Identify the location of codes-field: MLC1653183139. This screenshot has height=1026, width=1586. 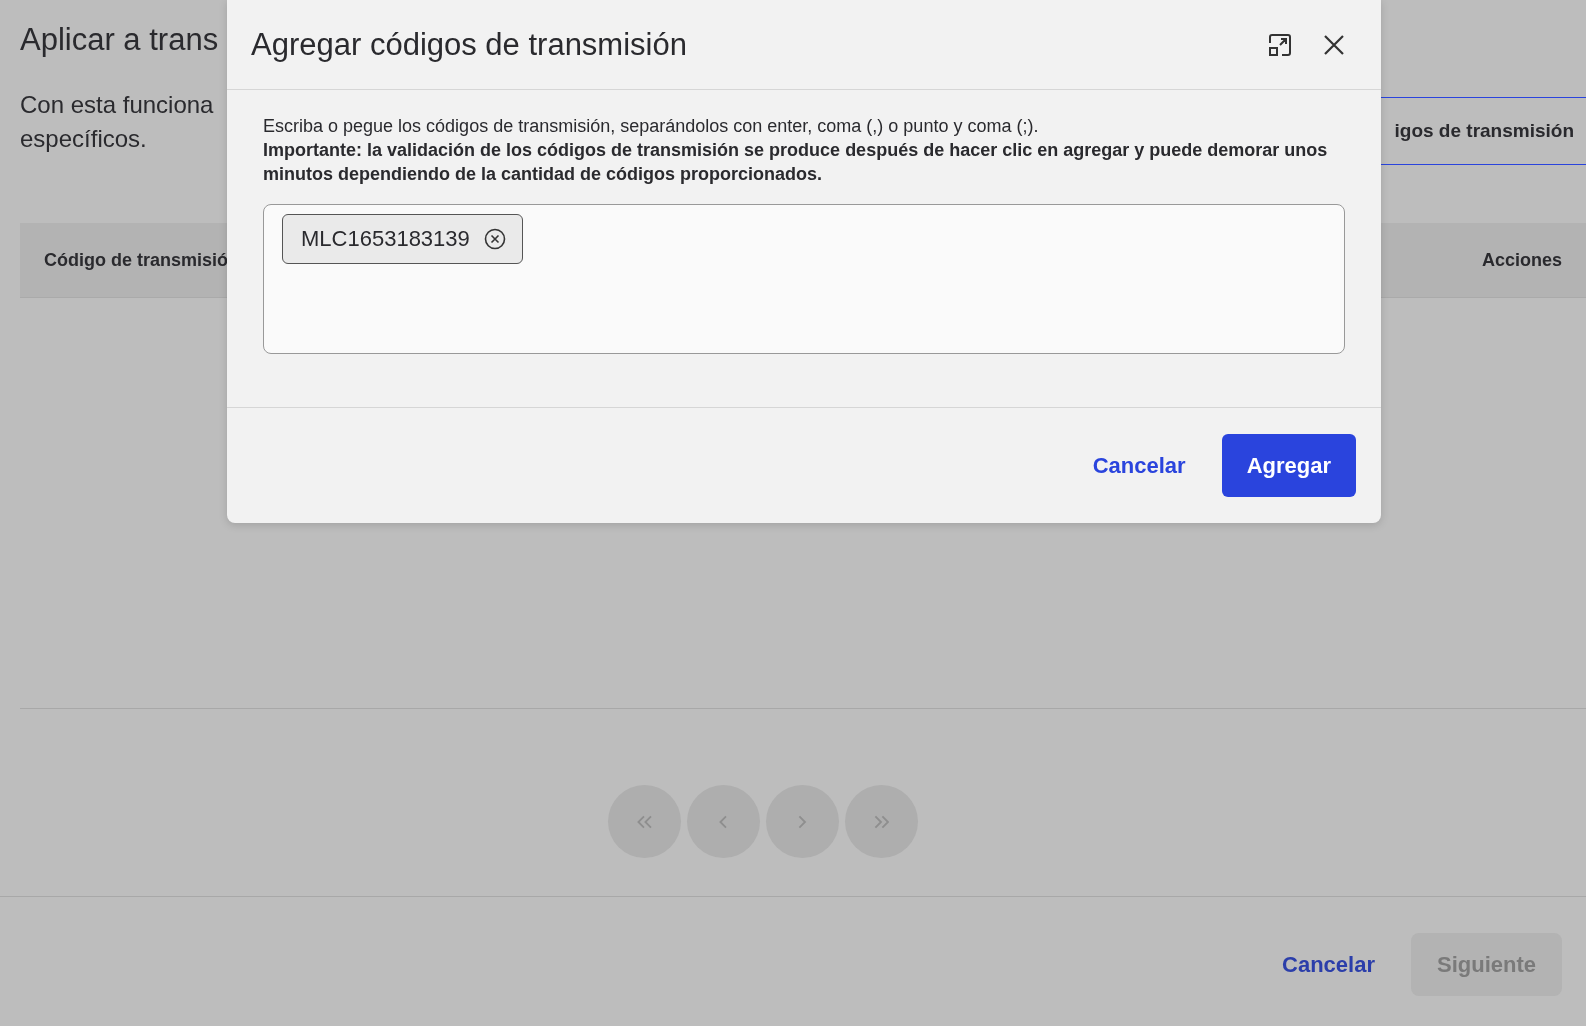
(804, 279).